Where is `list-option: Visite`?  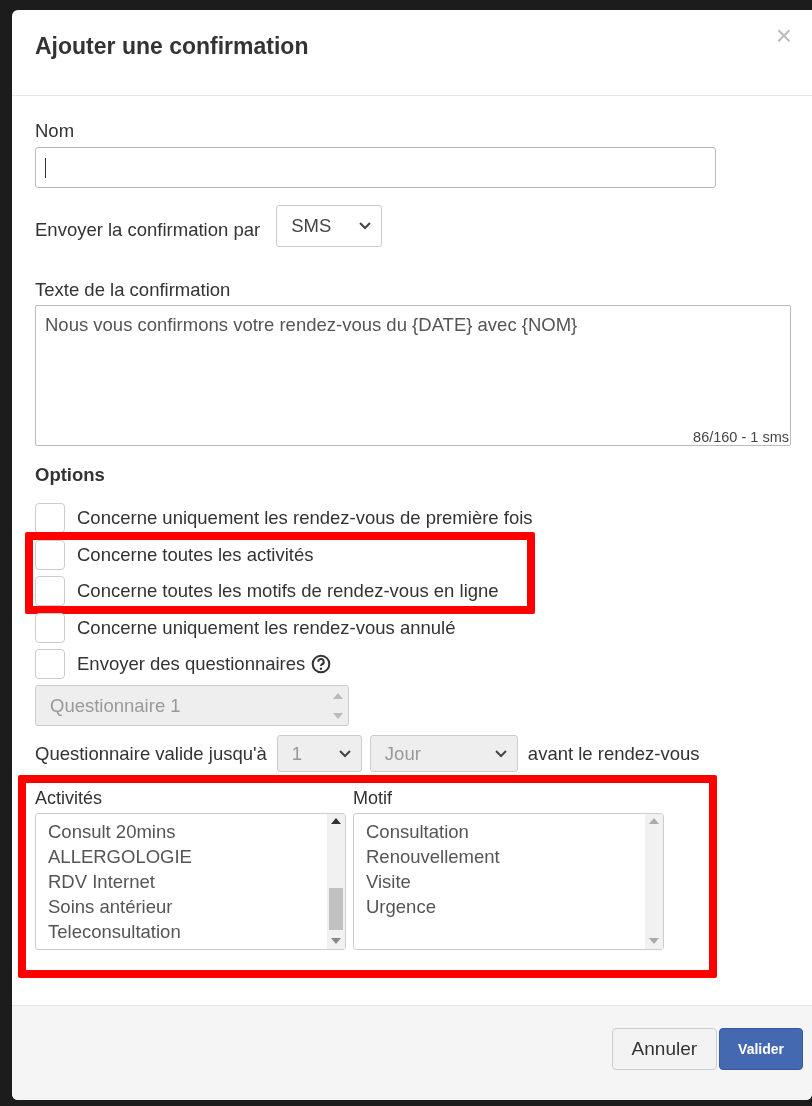 list-option: Visite is located at coordinates (499, 881).